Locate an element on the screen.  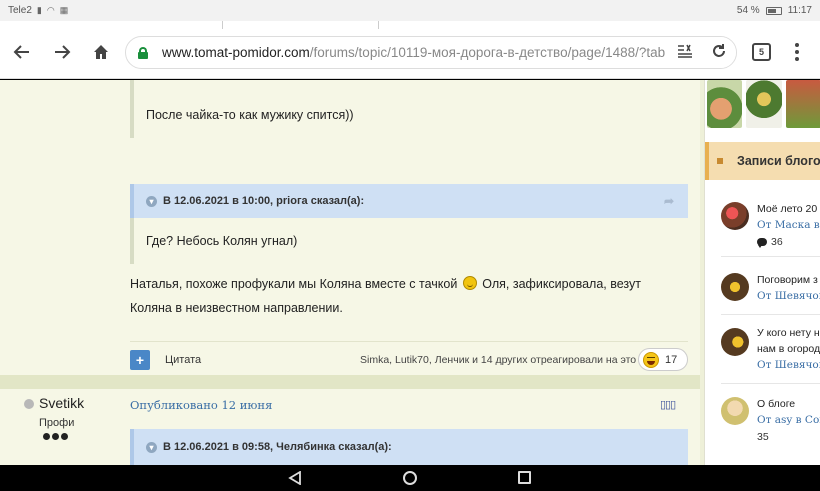
nav-home-icon is located at coordinates (410, 478).